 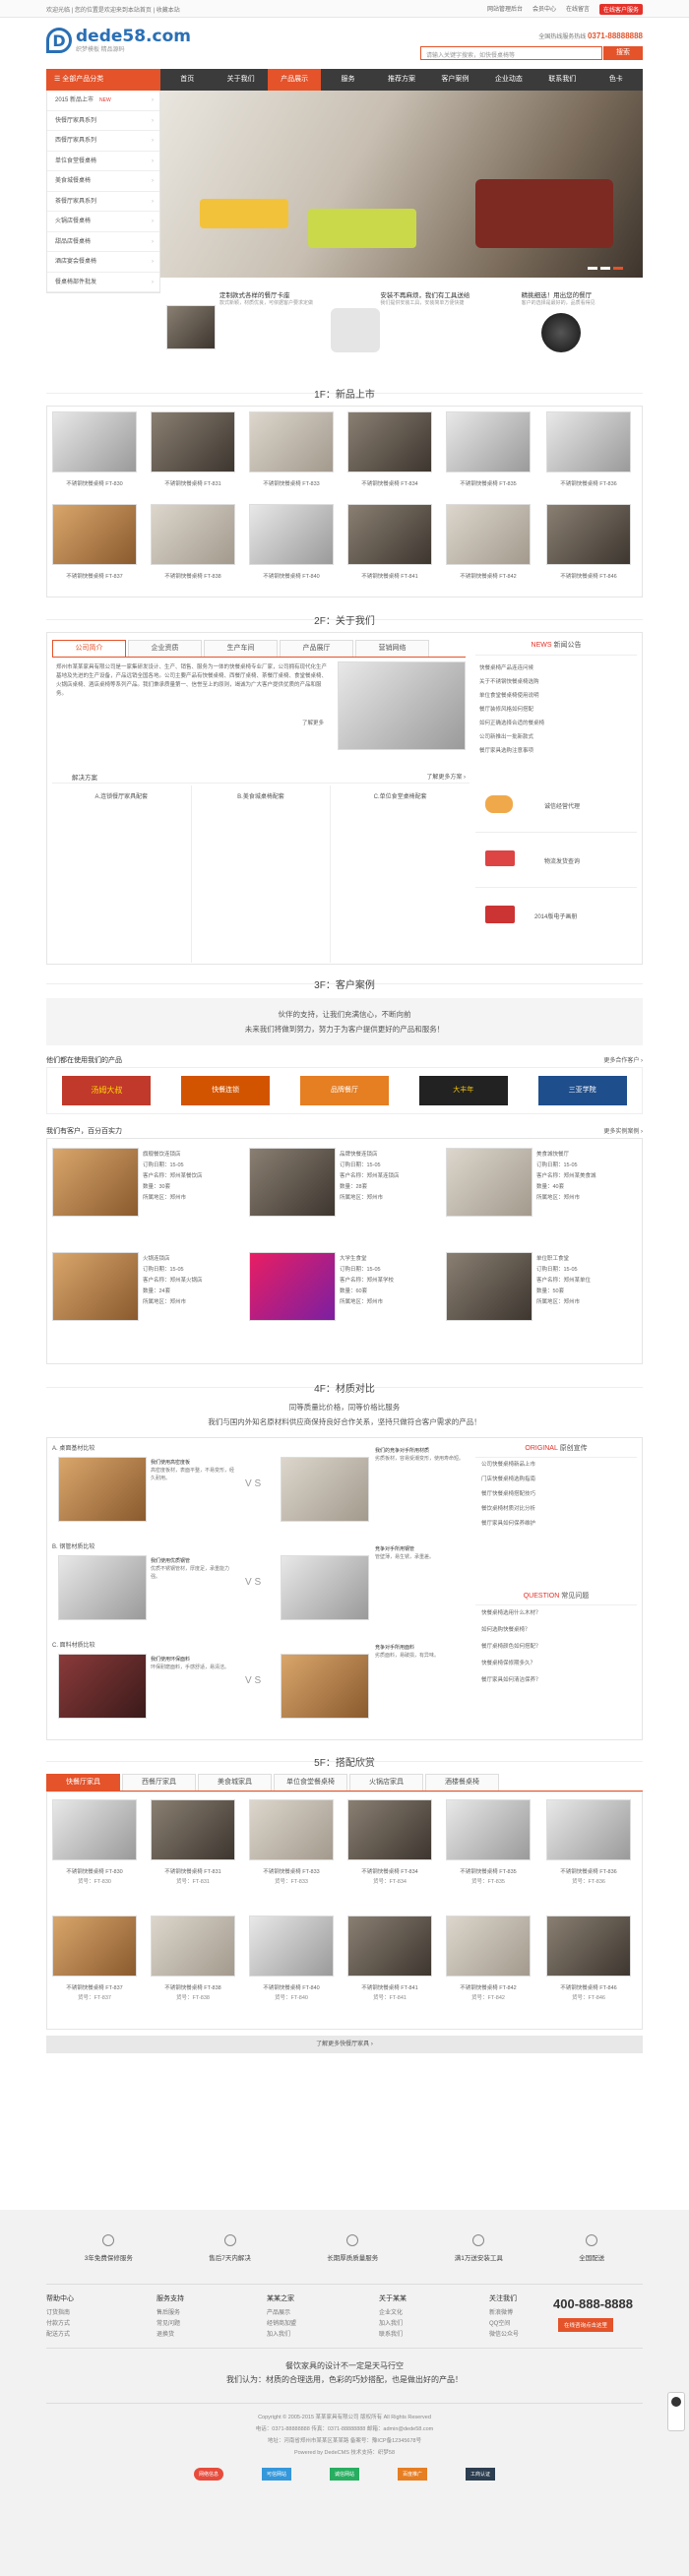 I want to click on partner-badge: 可信网站, so click(x=276, y=2474).